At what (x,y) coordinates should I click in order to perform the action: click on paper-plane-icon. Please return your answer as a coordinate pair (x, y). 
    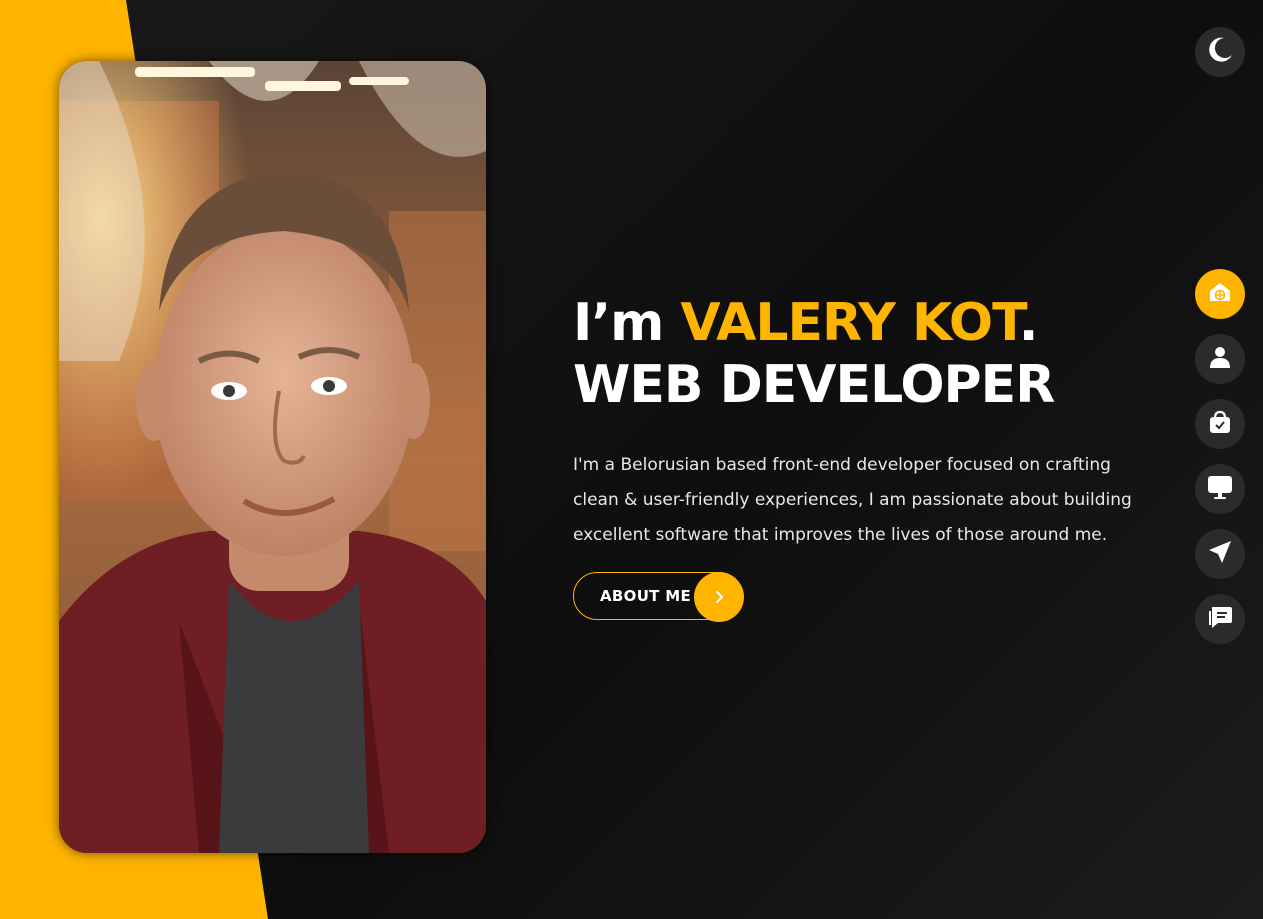
    Looking at the image, I should click on (1220, 554).